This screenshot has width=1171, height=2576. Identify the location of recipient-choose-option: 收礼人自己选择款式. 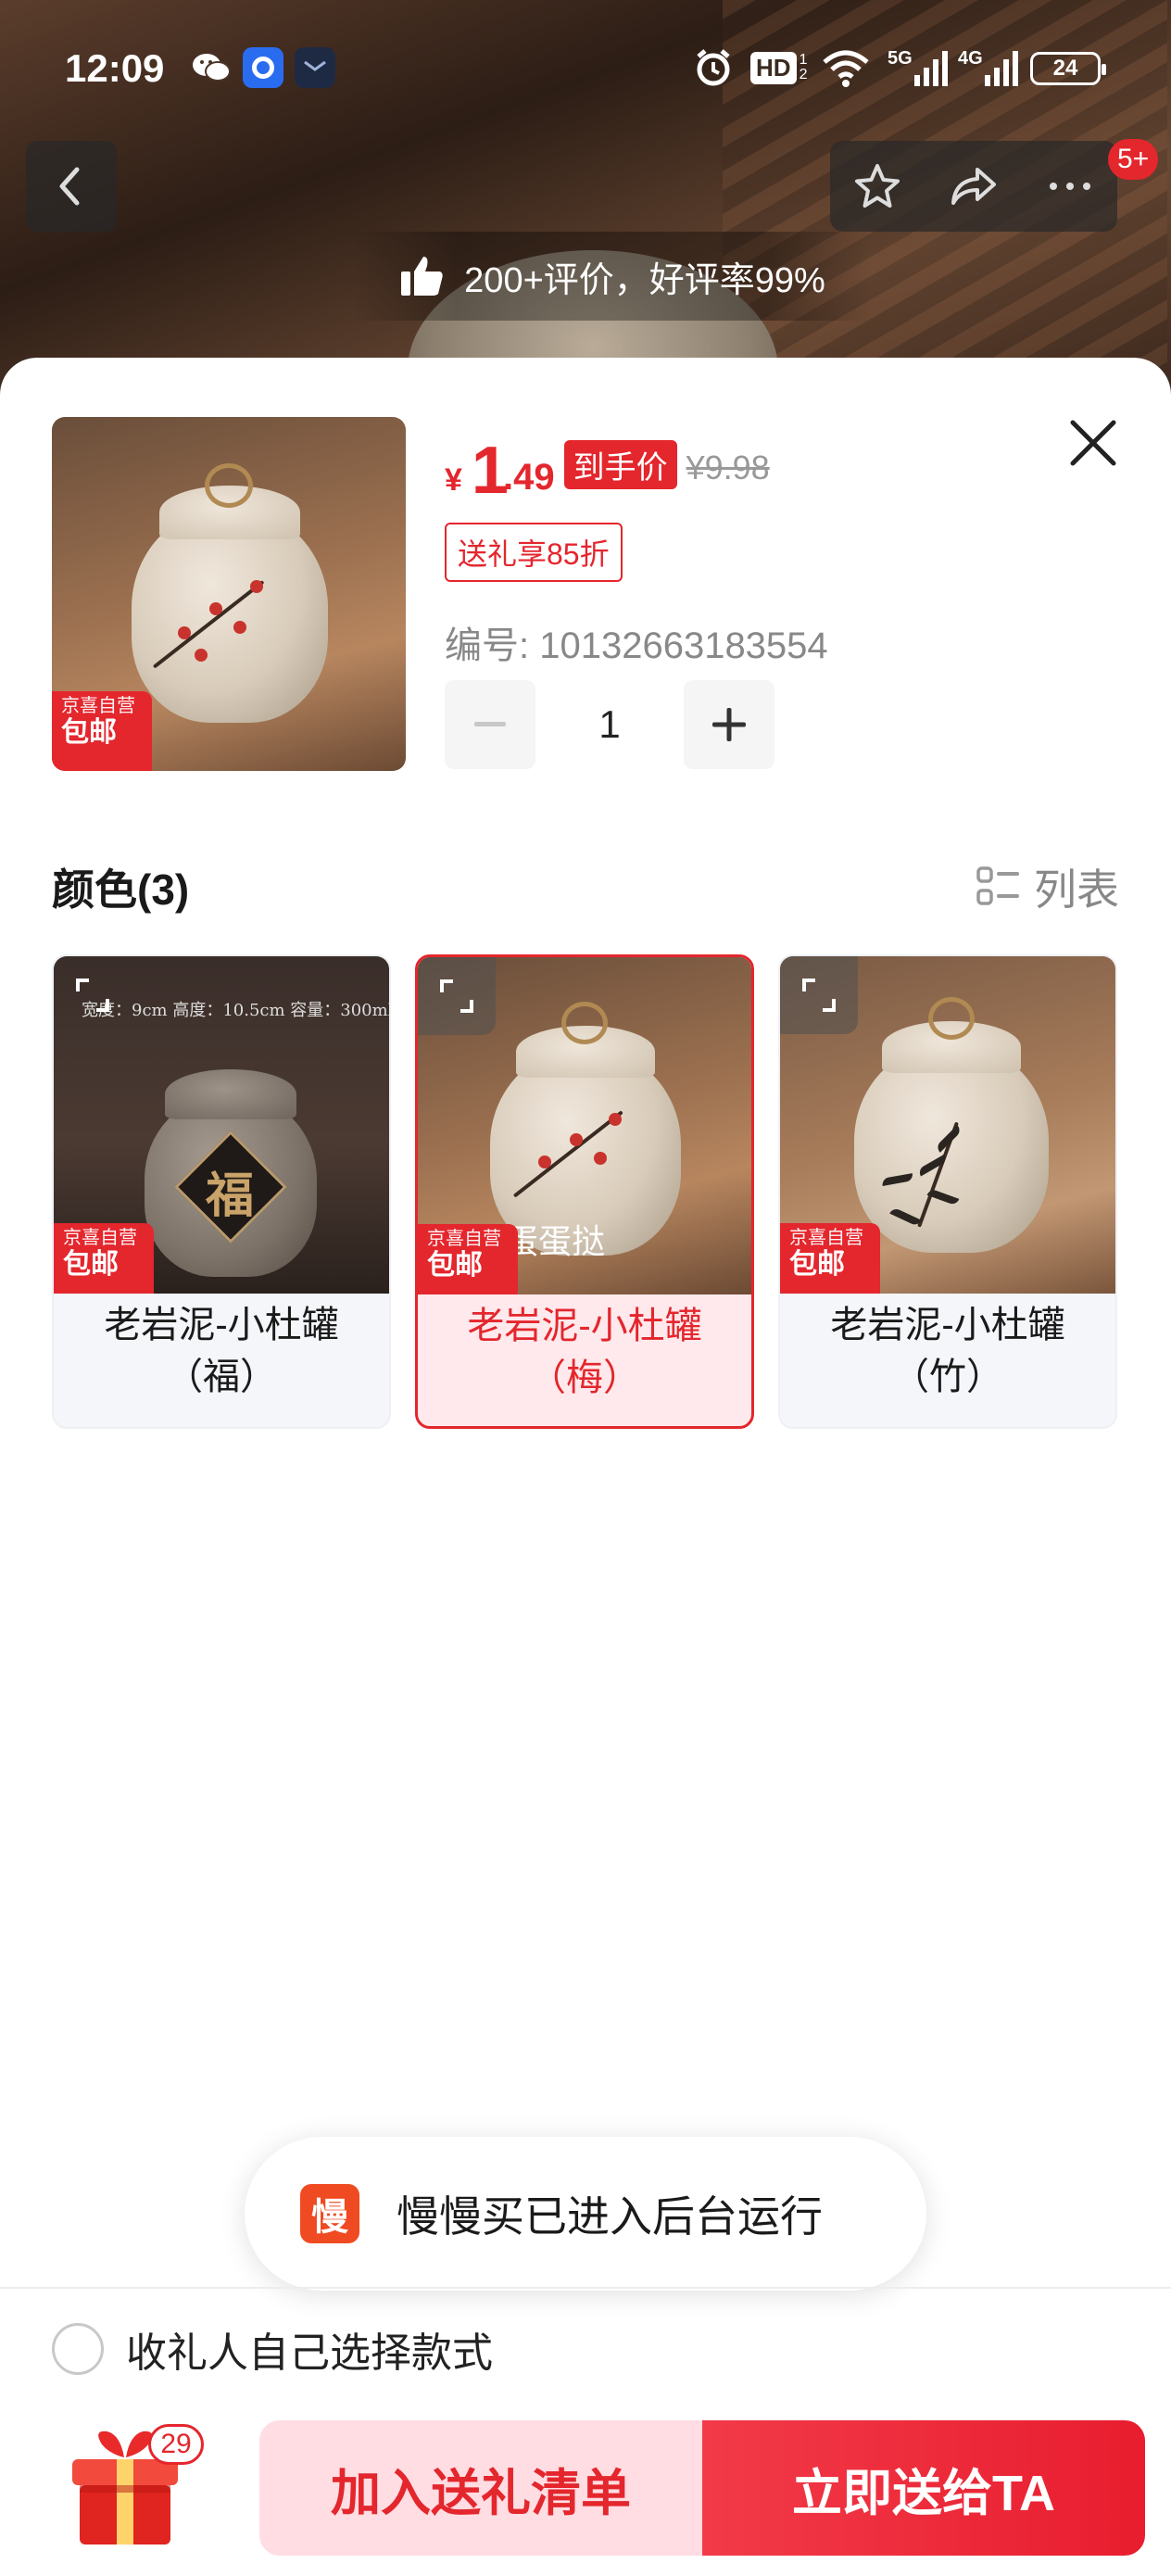
(272, 2349).